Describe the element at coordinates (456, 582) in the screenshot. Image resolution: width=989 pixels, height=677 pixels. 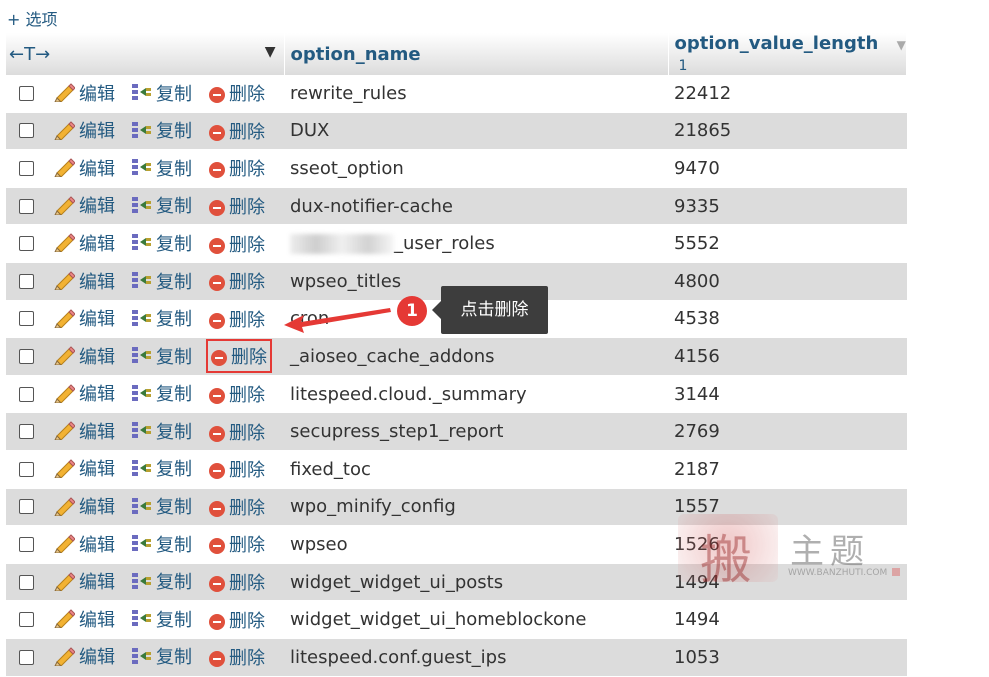
I see `table-row: 编辑 复制 删除 widget_widget_ui_posts 1494` at that location.